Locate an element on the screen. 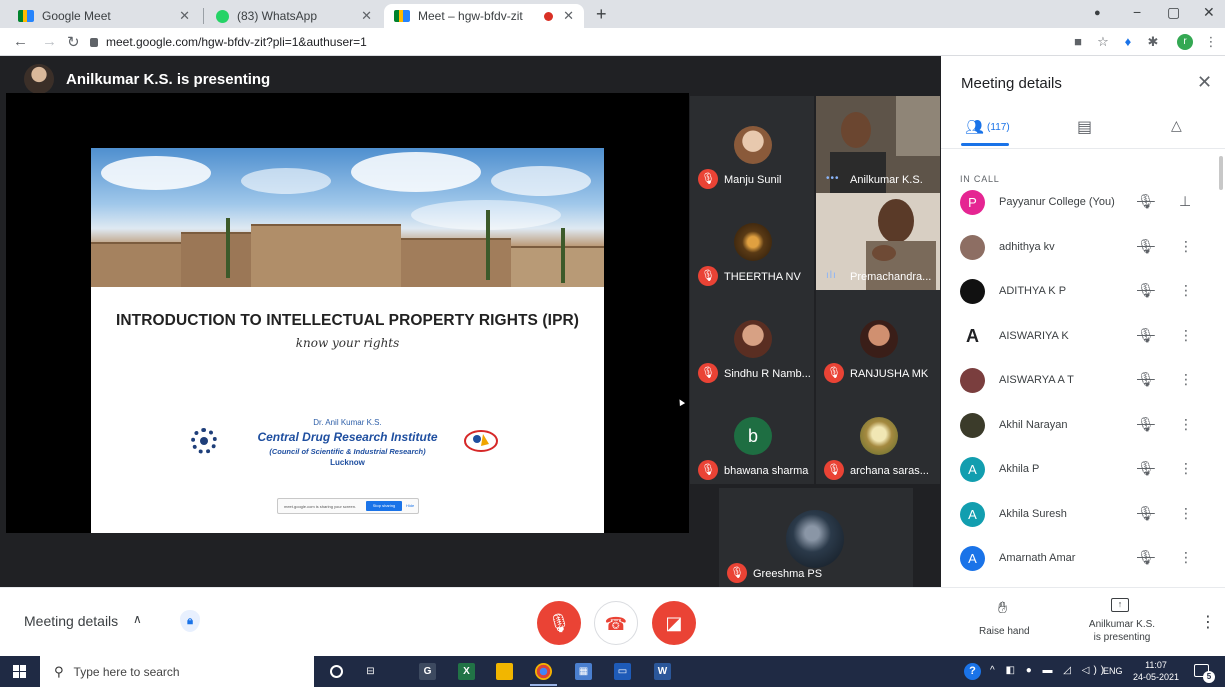 The image size is (1225, 687). reload-button: ↻ is located at coordinates (73, 42).